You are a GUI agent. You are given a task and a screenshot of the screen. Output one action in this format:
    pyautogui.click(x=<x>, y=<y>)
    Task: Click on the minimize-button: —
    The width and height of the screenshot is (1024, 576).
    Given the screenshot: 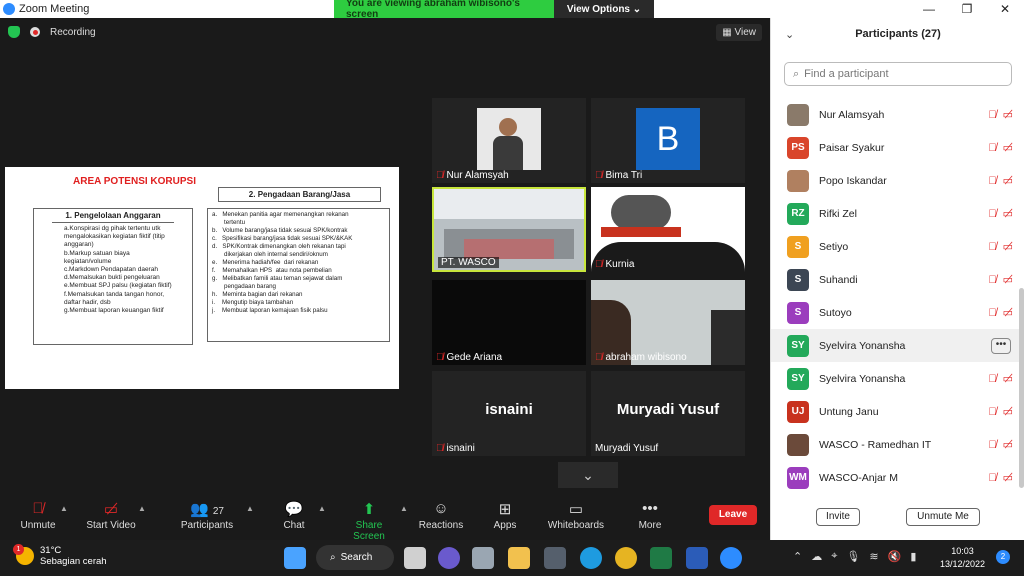 What is the action you would take?
    pyautogui.click(x=929, y=9)
    